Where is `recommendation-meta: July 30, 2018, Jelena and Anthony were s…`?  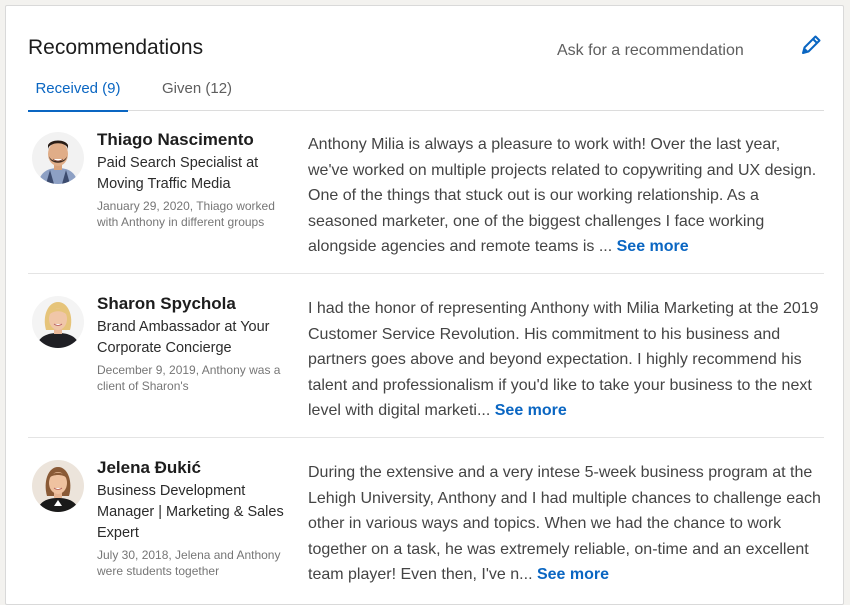 recommendation-meta: July 30, 2018, Jelena and Anthony were s… is located at coordinates (189, 563).